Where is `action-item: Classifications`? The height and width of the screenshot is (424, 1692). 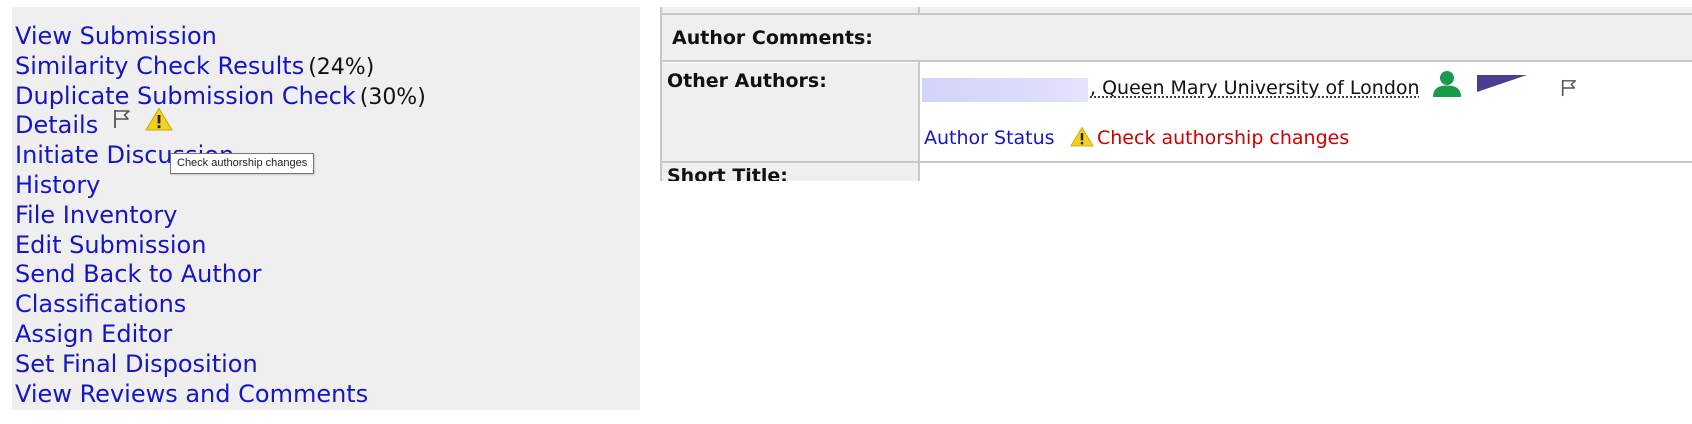
action-item: Classifications is located at coordinates (220, 305).